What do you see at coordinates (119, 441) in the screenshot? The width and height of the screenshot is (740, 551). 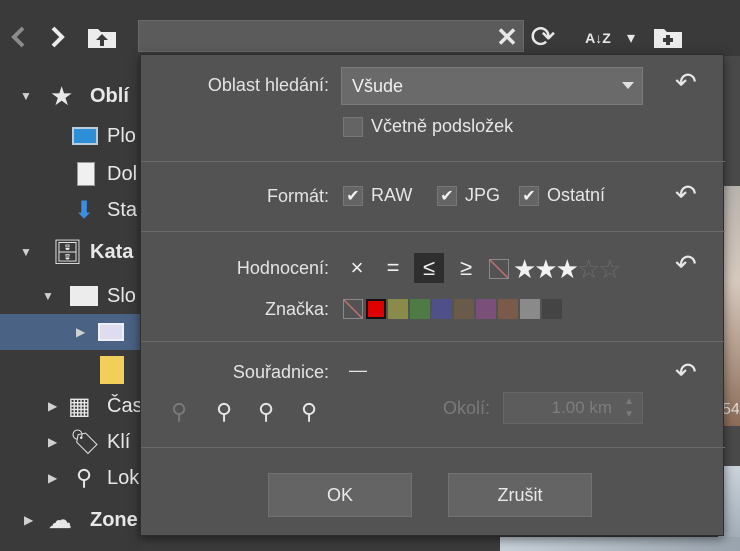 I see `sidebar-item-label: Klí` at bounding box center [119, 441].